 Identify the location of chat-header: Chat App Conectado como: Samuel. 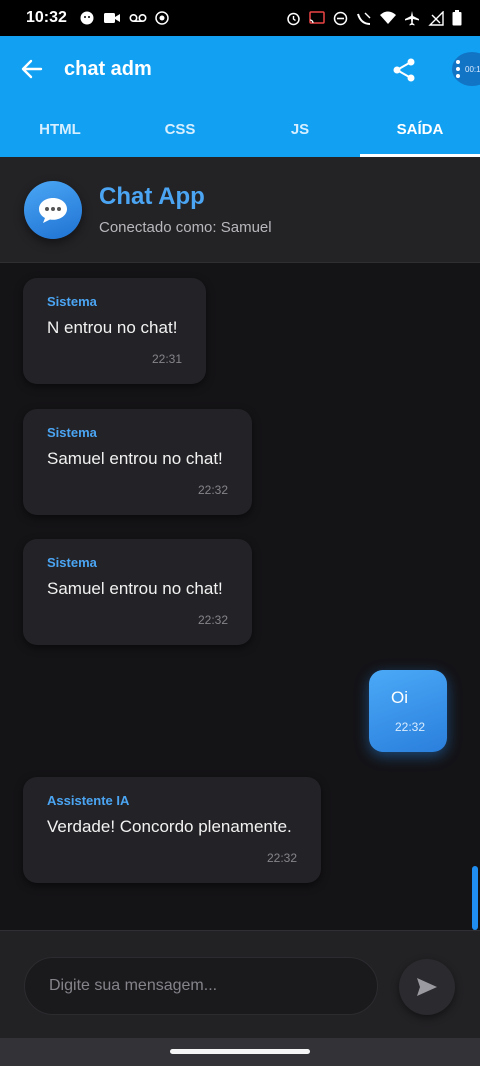
(240, 210).